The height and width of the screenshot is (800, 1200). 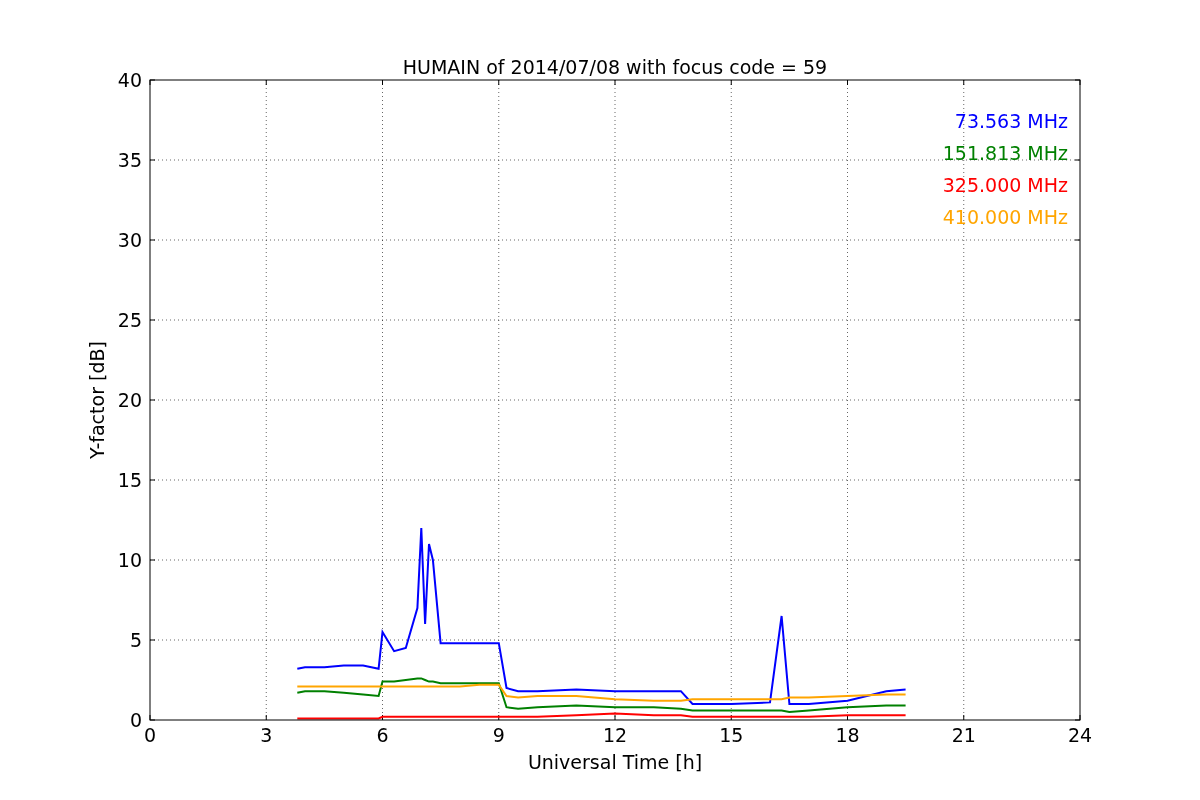 I want to click on tick-label: 6, so click(x=382, y=735).